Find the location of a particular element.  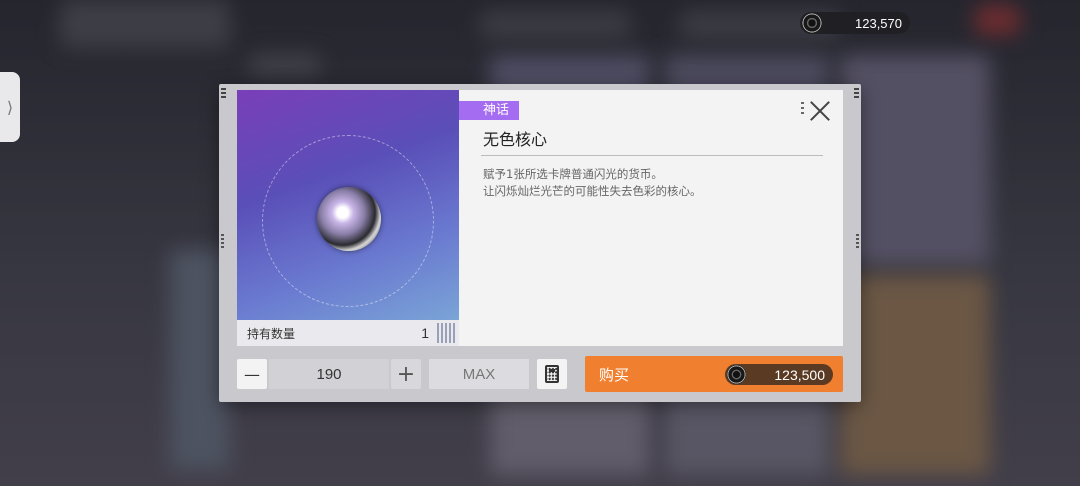

currency-balance-value: 123,570 is located at coordinates (878, 23).